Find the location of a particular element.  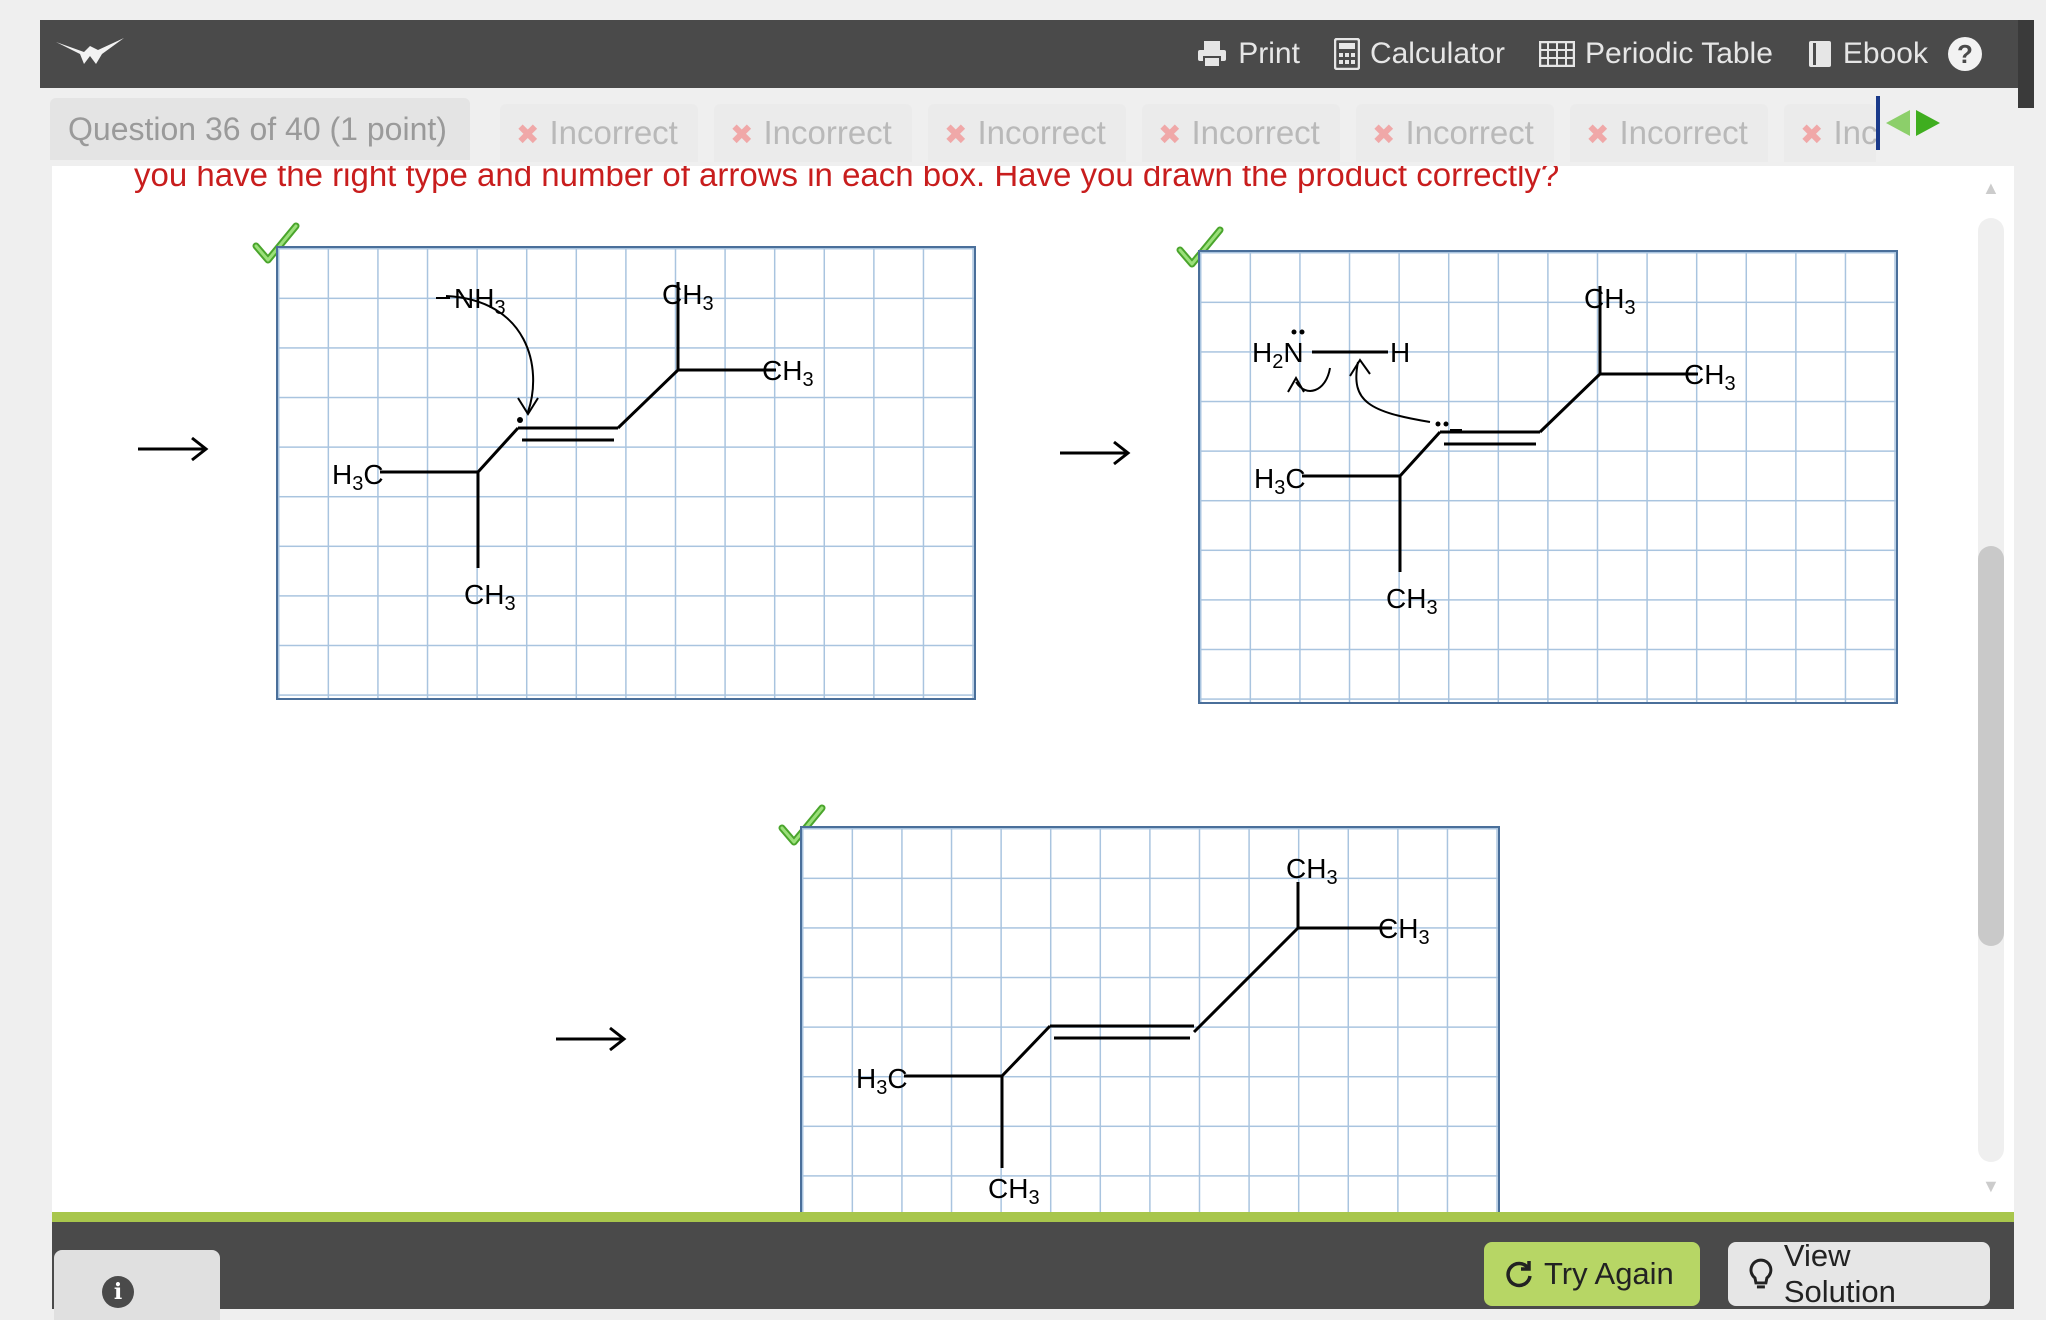

calculator-button: Calculator is located at coordinates (1419, 54).